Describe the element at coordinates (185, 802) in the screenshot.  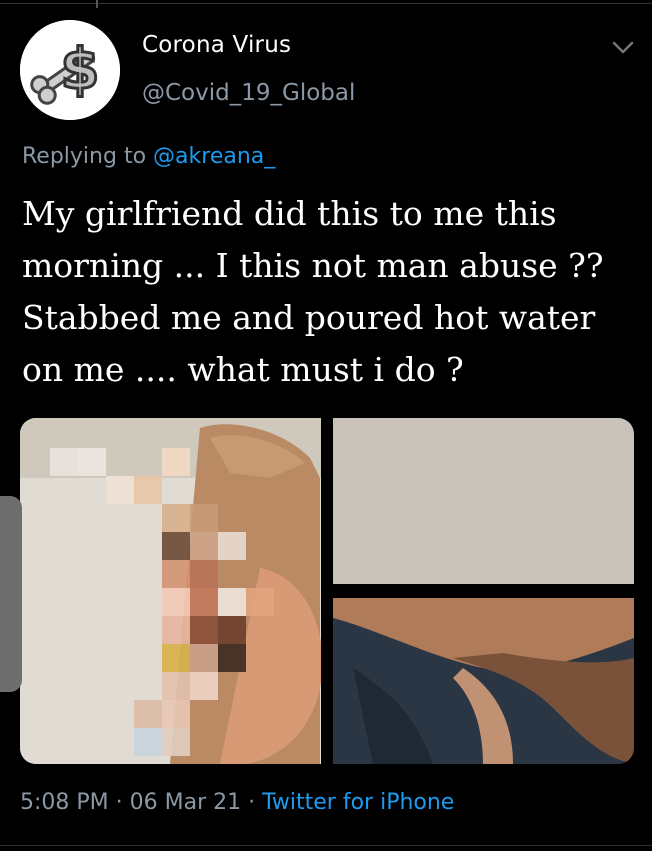
I see `tweet-date: 06 Mar 21` at that location.